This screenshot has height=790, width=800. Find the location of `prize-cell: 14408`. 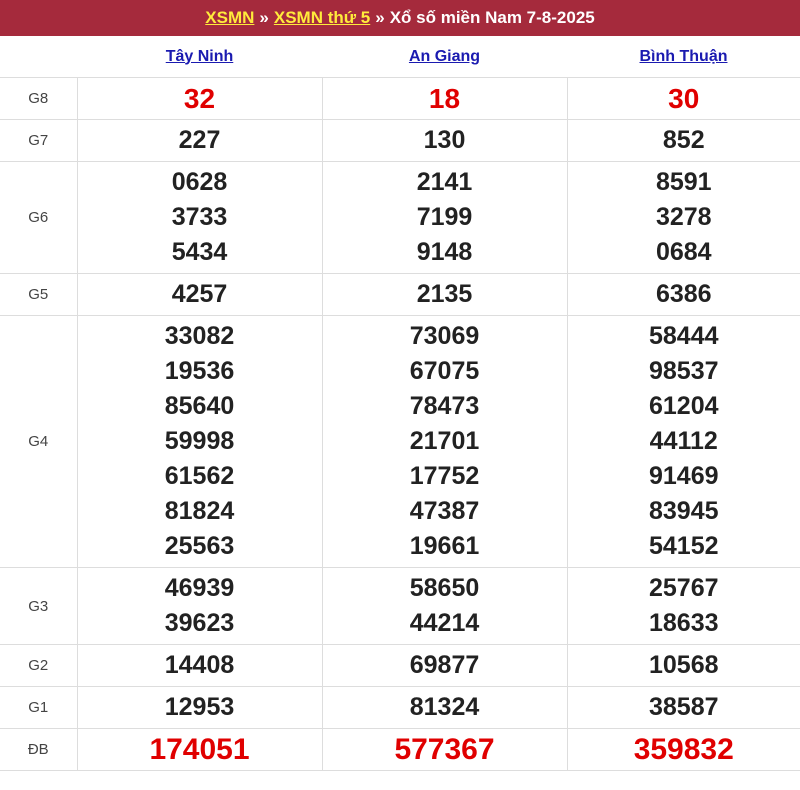

prize-cell: 14408 is located at coordinates (199, 665).